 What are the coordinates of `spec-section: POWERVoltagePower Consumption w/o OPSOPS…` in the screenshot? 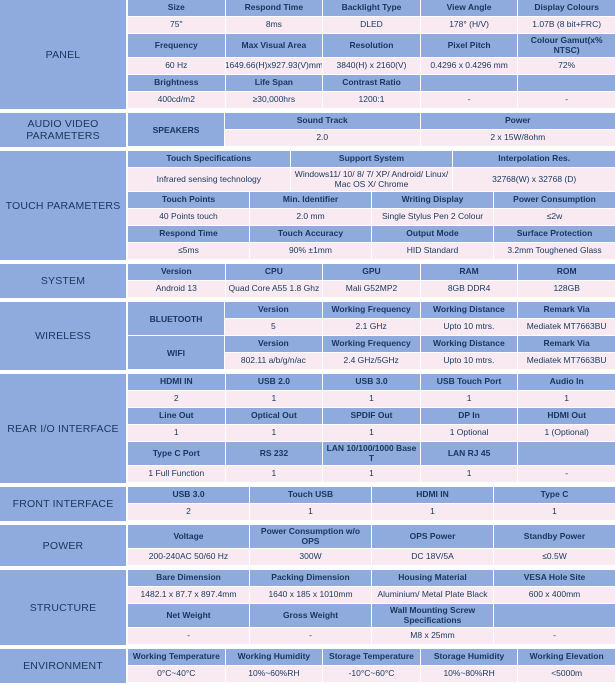 It's located at (307, 545).